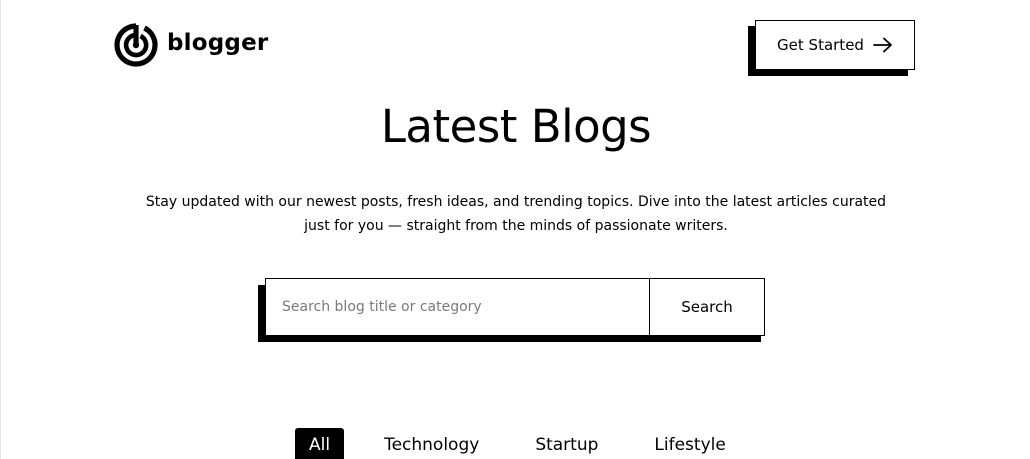 The width and height of the screenshot is (1030, 459). I want to click on brand-name: blogger, so click(218, 43).